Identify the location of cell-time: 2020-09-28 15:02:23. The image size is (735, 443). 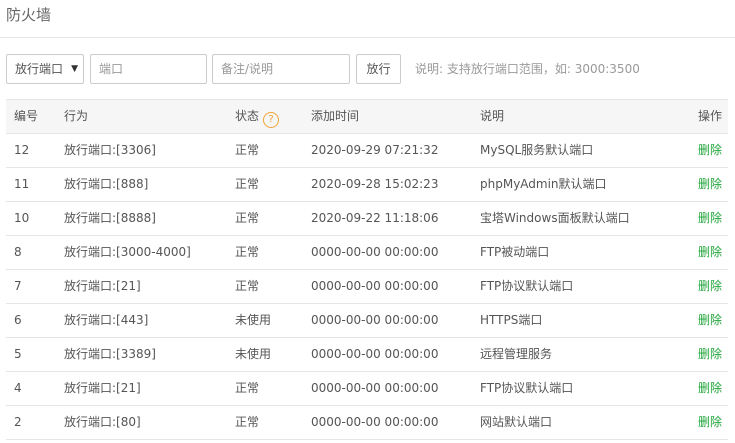
(375, 184).